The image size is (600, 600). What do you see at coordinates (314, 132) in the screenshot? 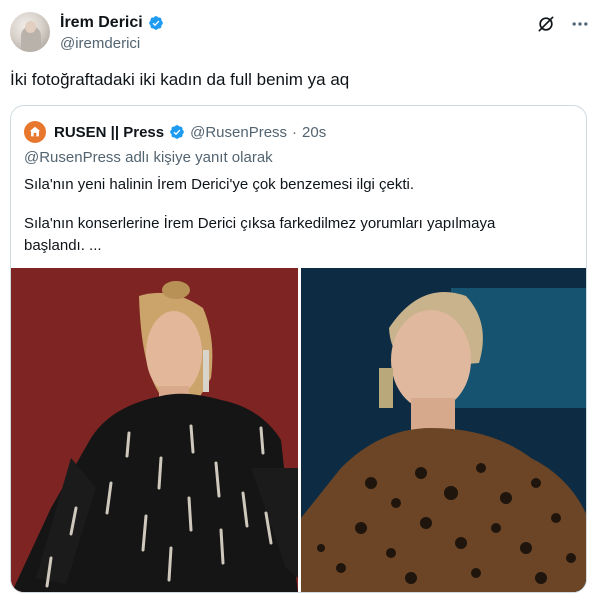
I see `quoted-timestamp: 20s` at bounding box center [314, 132].